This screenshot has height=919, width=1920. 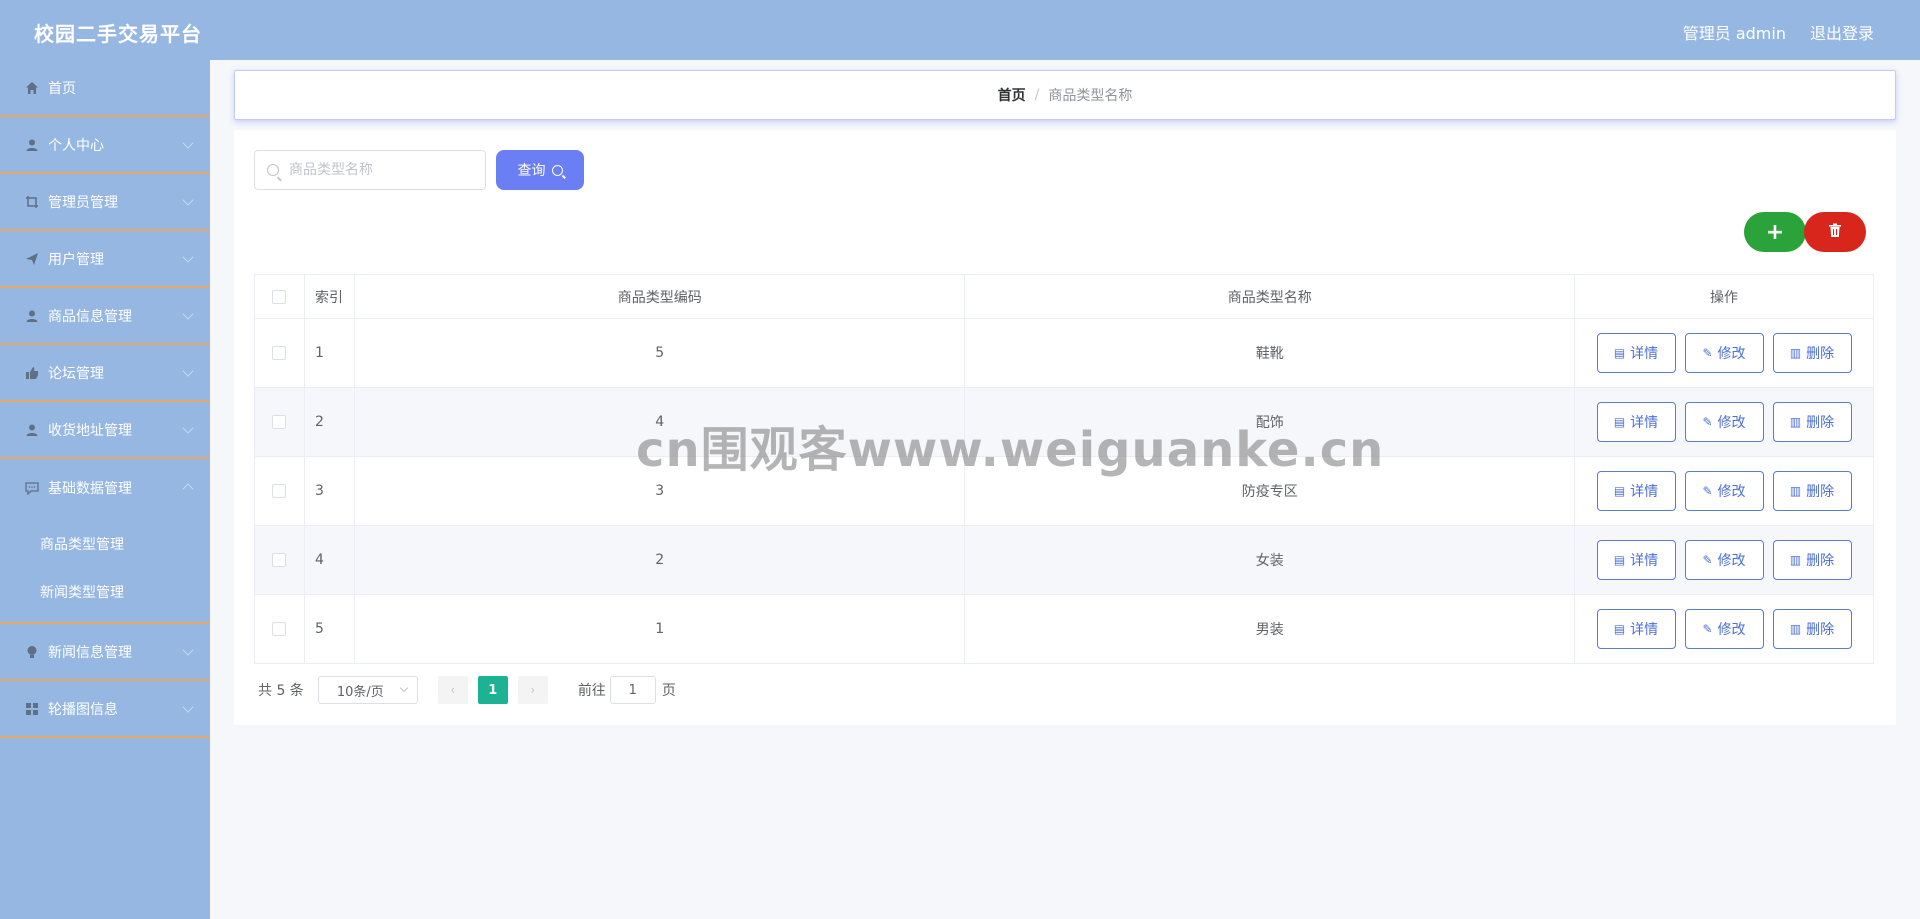 I want to click on sidebar-item-user-management: 用户管理, so click(x=105, y=259).